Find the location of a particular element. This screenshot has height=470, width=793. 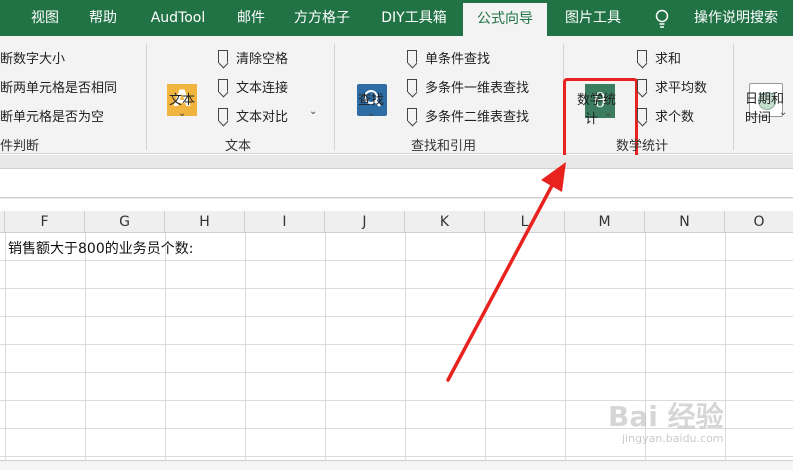

column-header-g: G is located at coordinates (125, 222).